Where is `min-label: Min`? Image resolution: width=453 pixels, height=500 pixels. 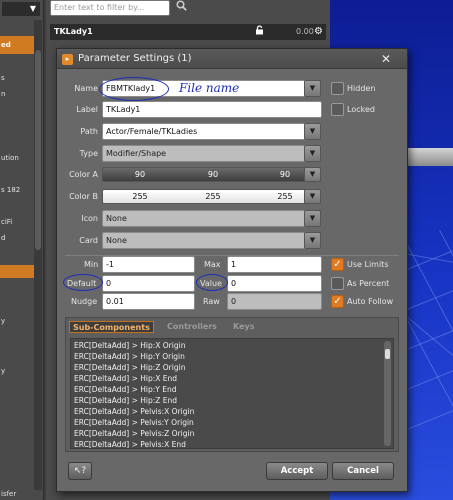
min-label: Min is located at coordinates (91, 264).